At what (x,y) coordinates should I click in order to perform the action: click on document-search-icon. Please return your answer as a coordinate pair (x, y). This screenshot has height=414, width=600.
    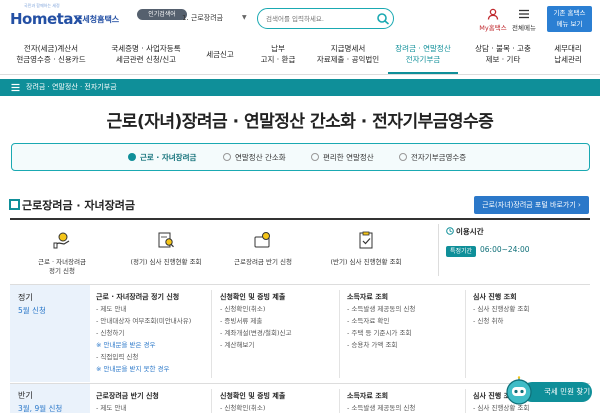
    Looking at the image, I should click on (166, 240).